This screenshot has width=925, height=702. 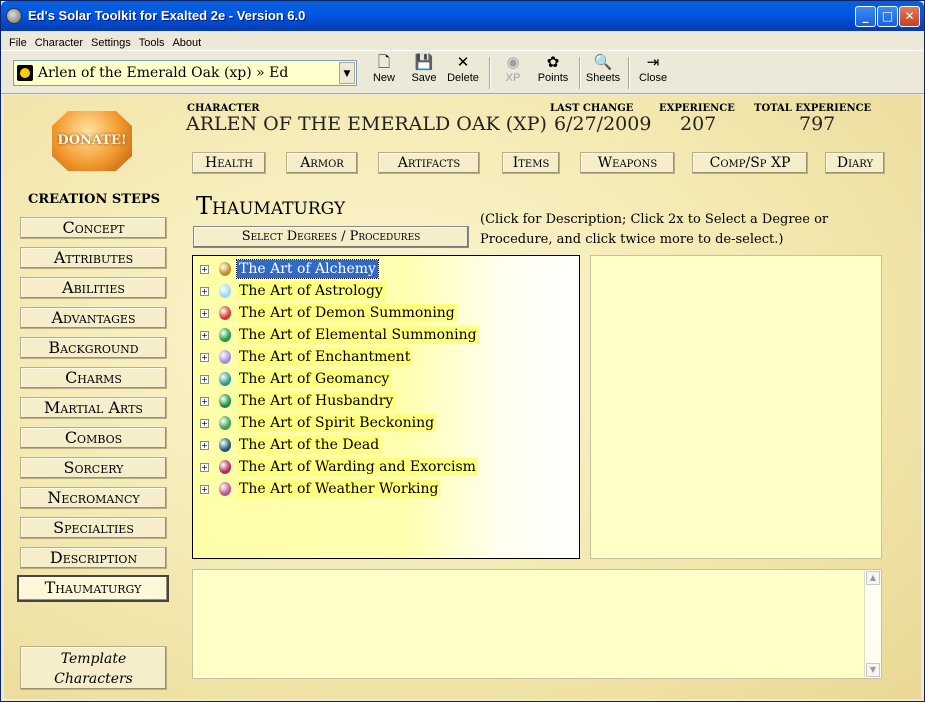 What do you see at coordinates (93, 528) in the screenshot?
I see `step-specialties: Specialties` at bounding box center [93, 528].